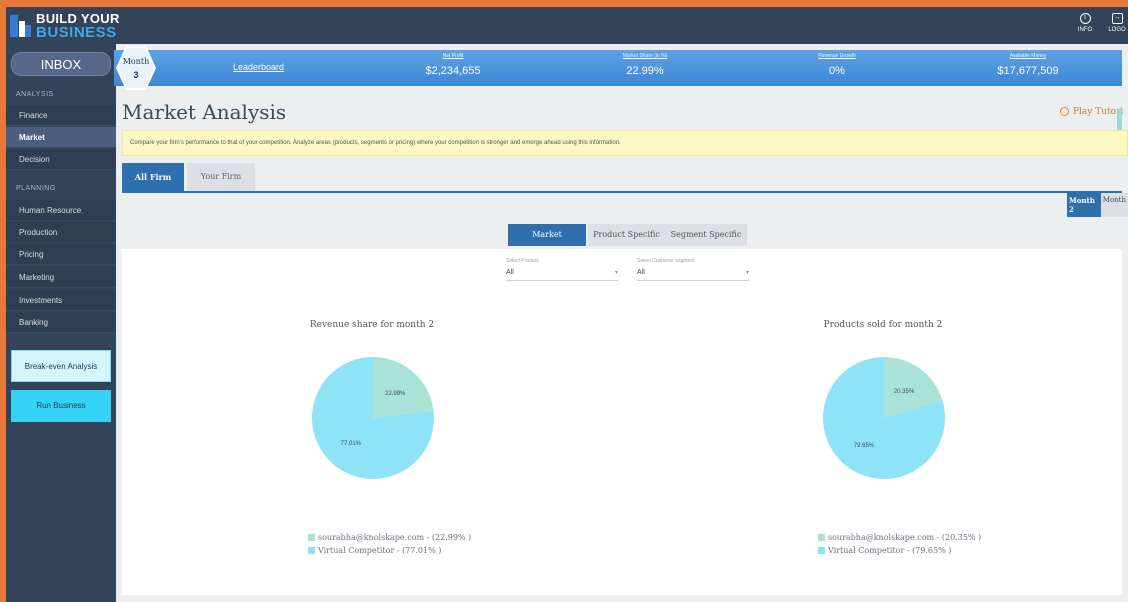 This screenshot has width=1128, height=602. What do you see at coordinates (372, 325) in the screenshot?
I see `chart-title-revenue: Revenue share for month 2` at bounding box center [372, 325].